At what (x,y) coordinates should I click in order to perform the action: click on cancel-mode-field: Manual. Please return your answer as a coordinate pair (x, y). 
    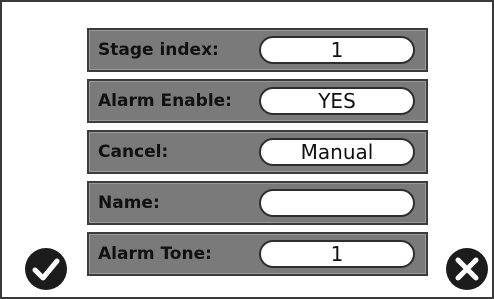
    Looking at the image, I should click on (337, 152).